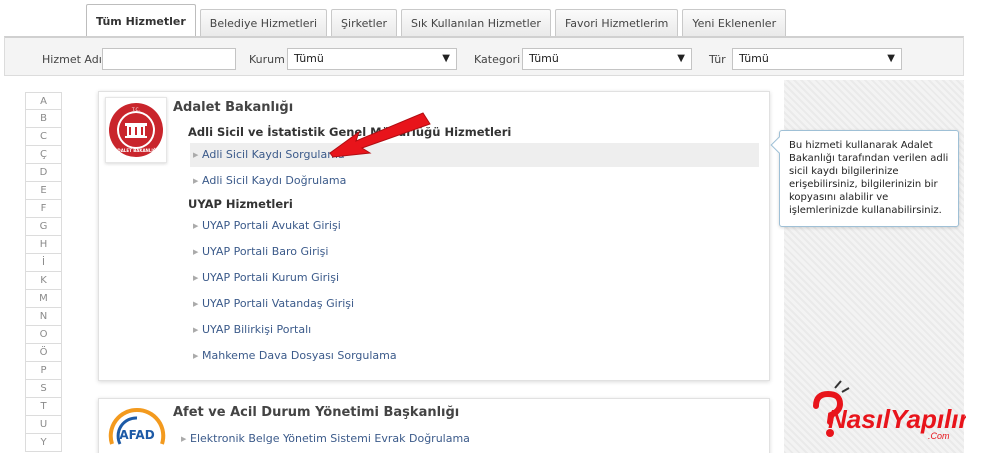 The image size is (982, 453). I want to click on letter-m: M, so click(43, 299).